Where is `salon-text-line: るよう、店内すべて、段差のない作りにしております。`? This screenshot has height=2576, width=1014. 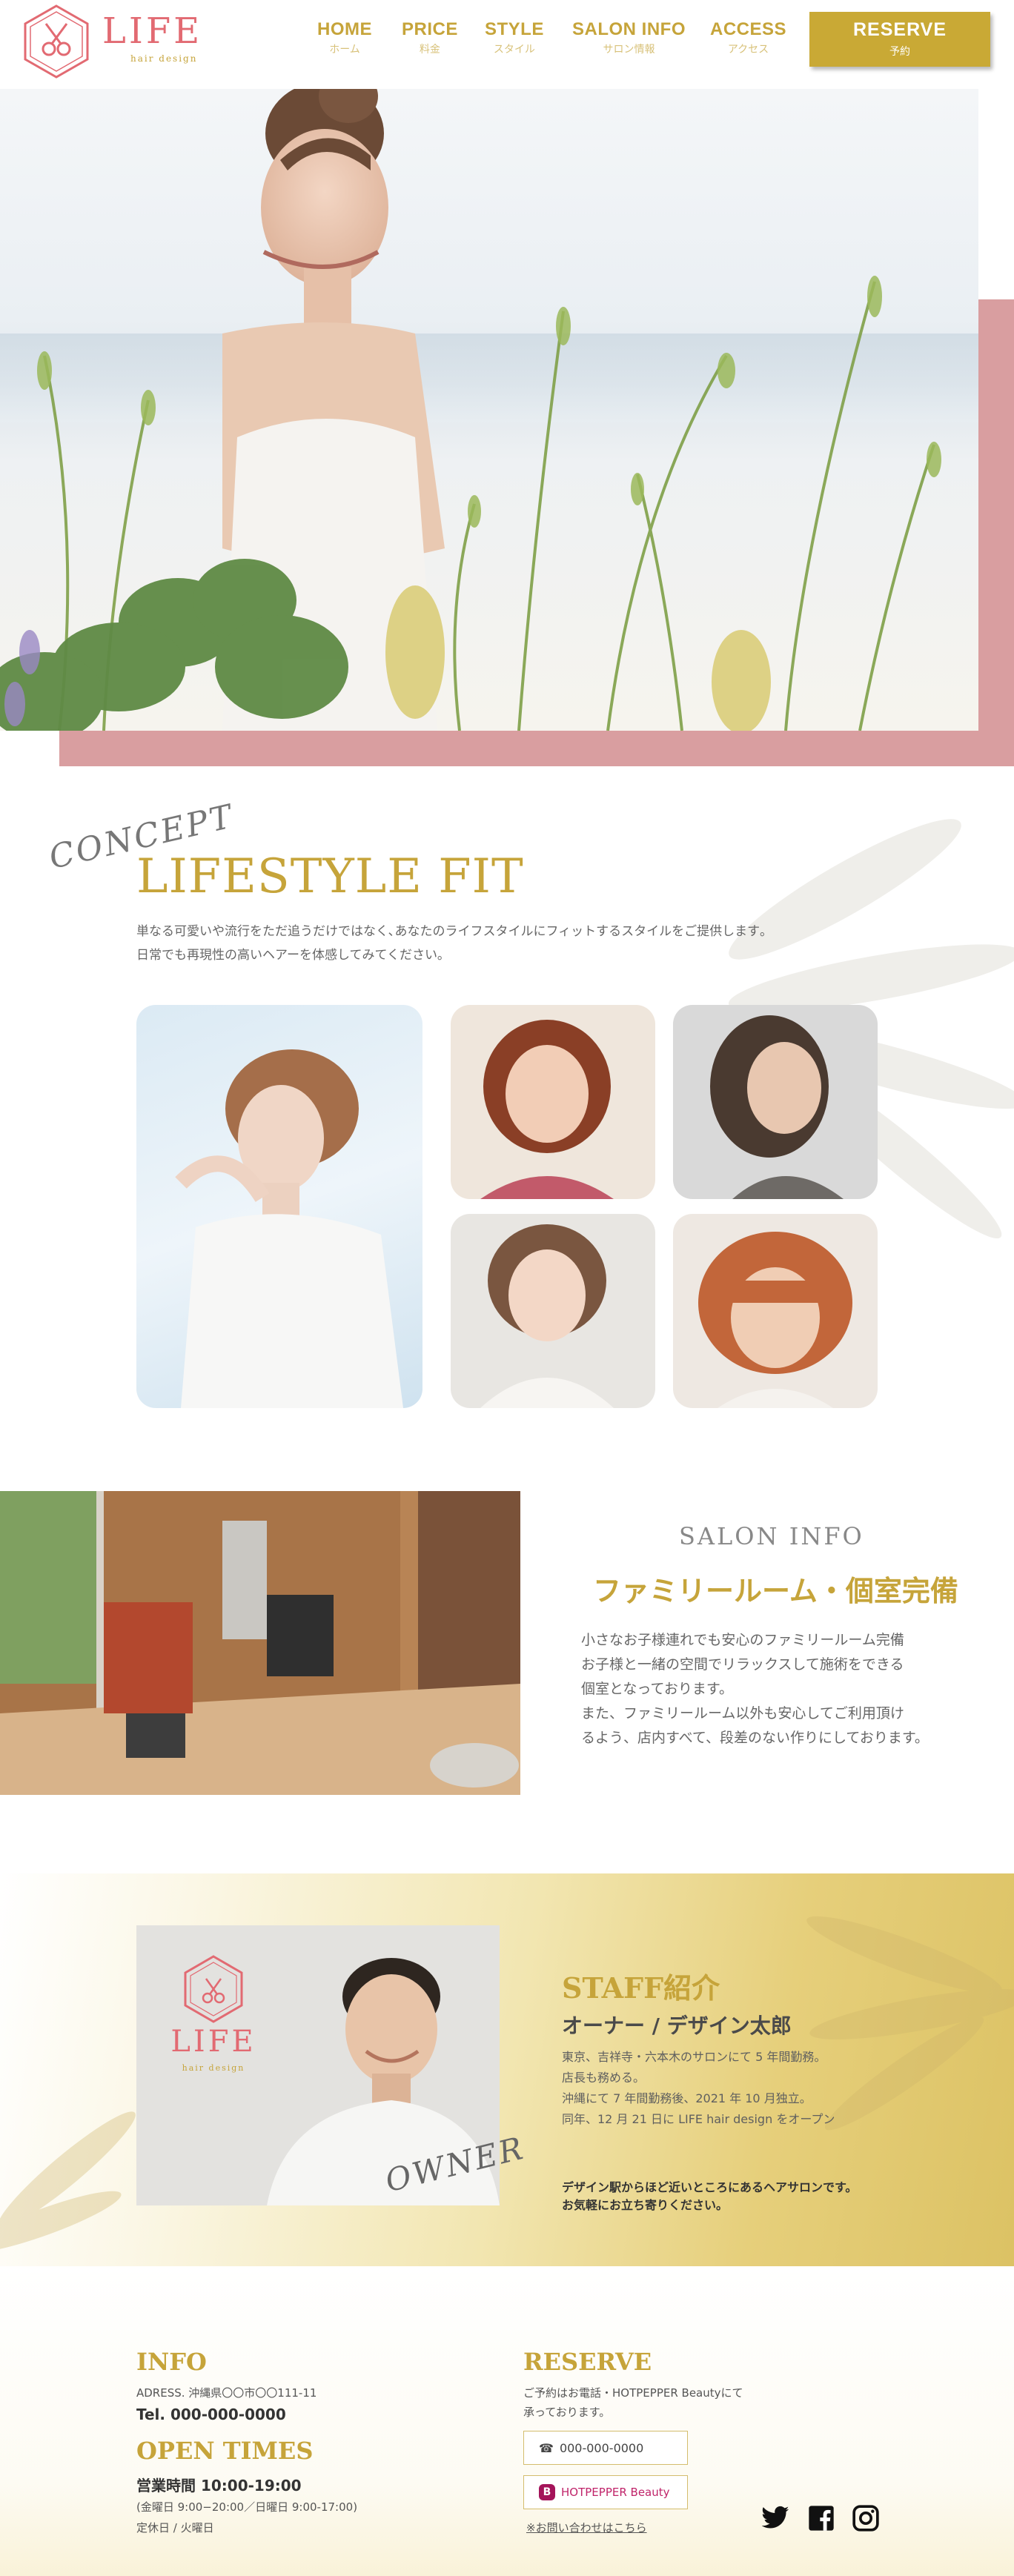
salon-text-line: るよう、店内すべて、段差のない作りにしております。 is located at coordinates (755, 1738).